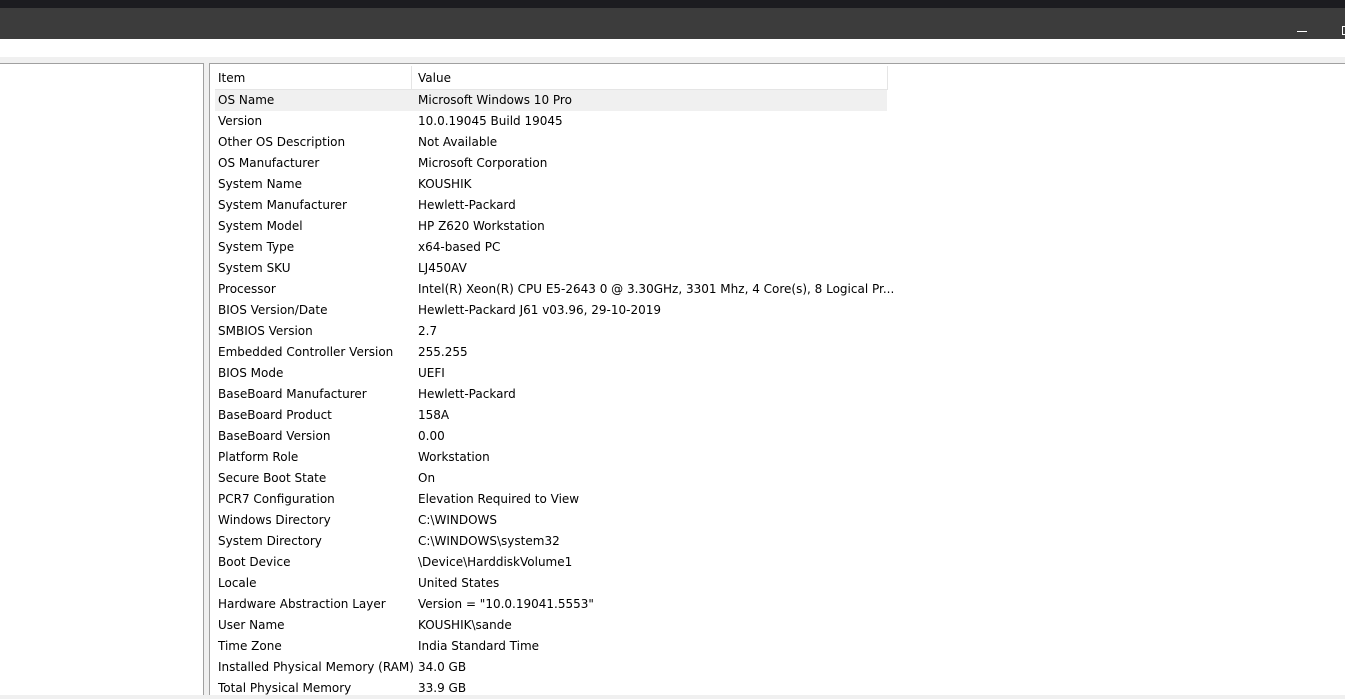 Image resolution: width=1345 pixels, height=699 pixels. I want to click on value-cell: UEFI, so click(431, 373).